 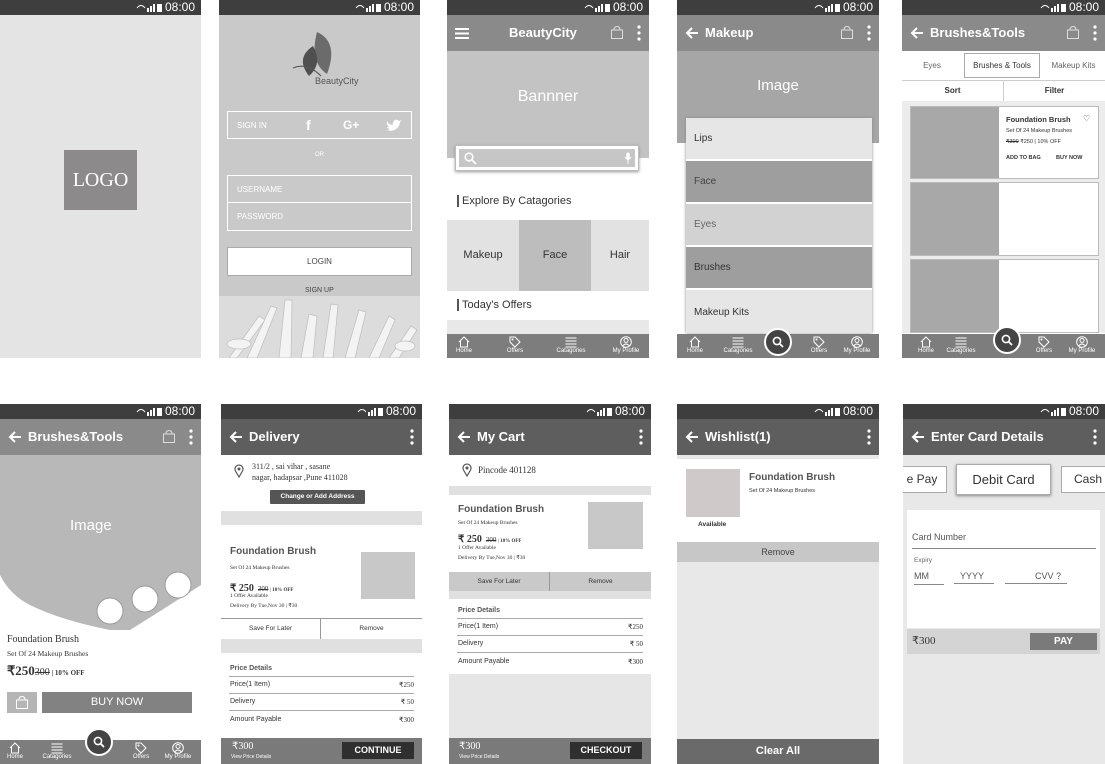 I want to click on payment-tab-epay: e Pay, so click(x=925, y=479).